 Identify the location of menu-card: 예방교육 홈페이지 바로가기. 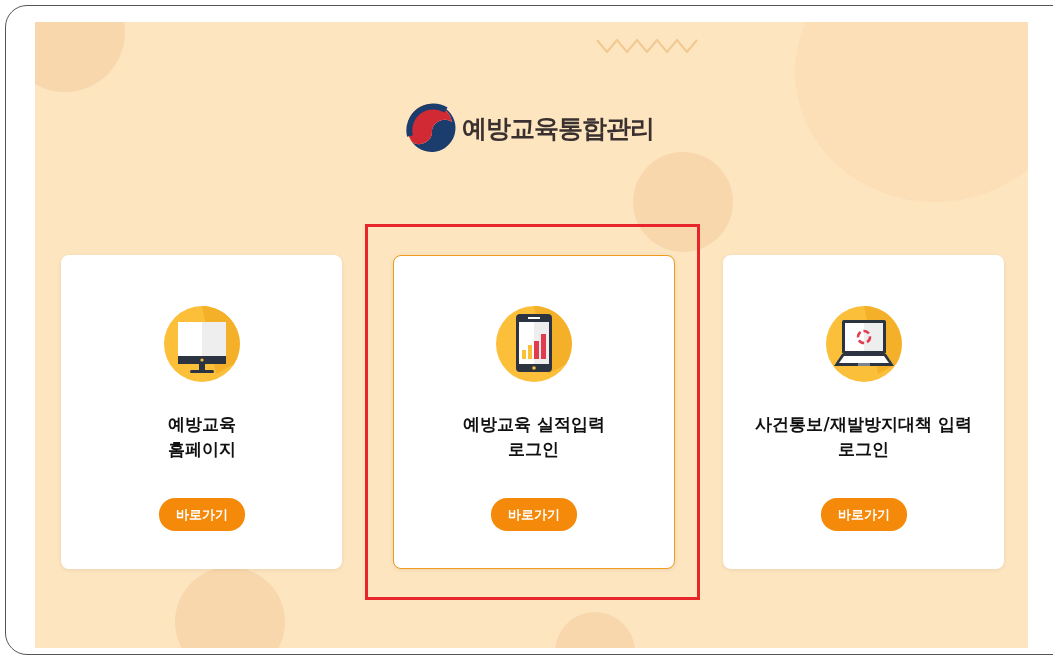
(201, 412).